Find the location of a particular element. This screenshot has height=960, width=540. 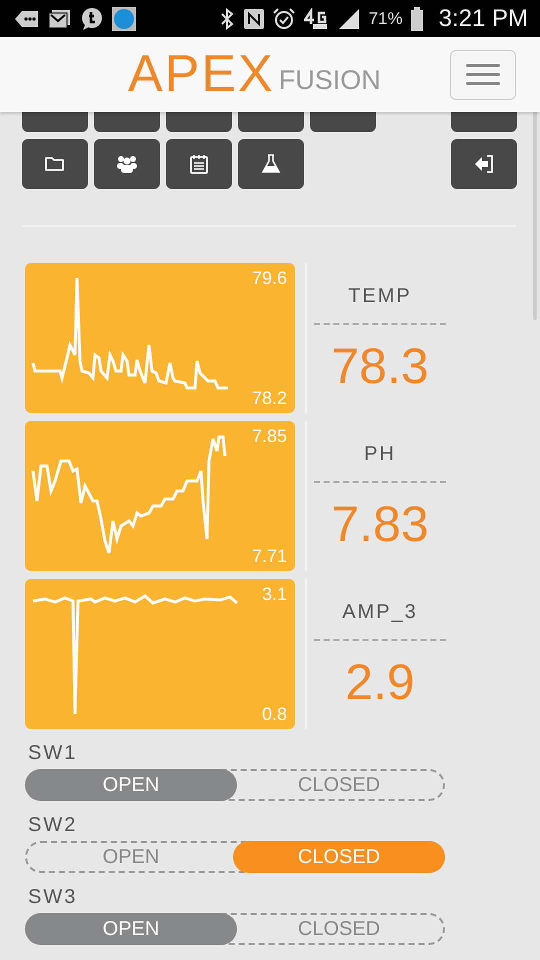

notepad-icon is located at coordinates (199, 164).